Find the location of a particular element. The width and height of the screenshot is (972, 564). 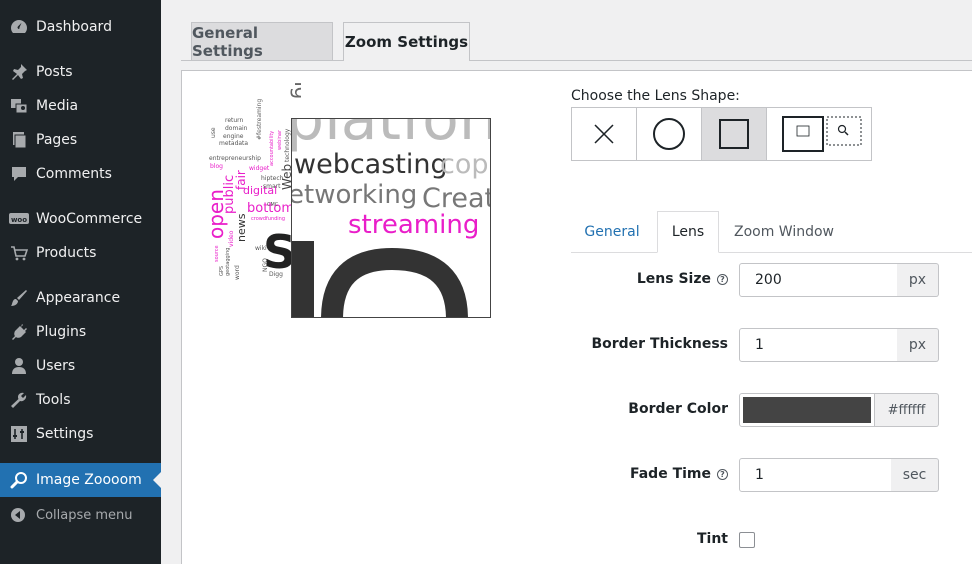

cloud-word: widget is located at coordinates (259, 168).